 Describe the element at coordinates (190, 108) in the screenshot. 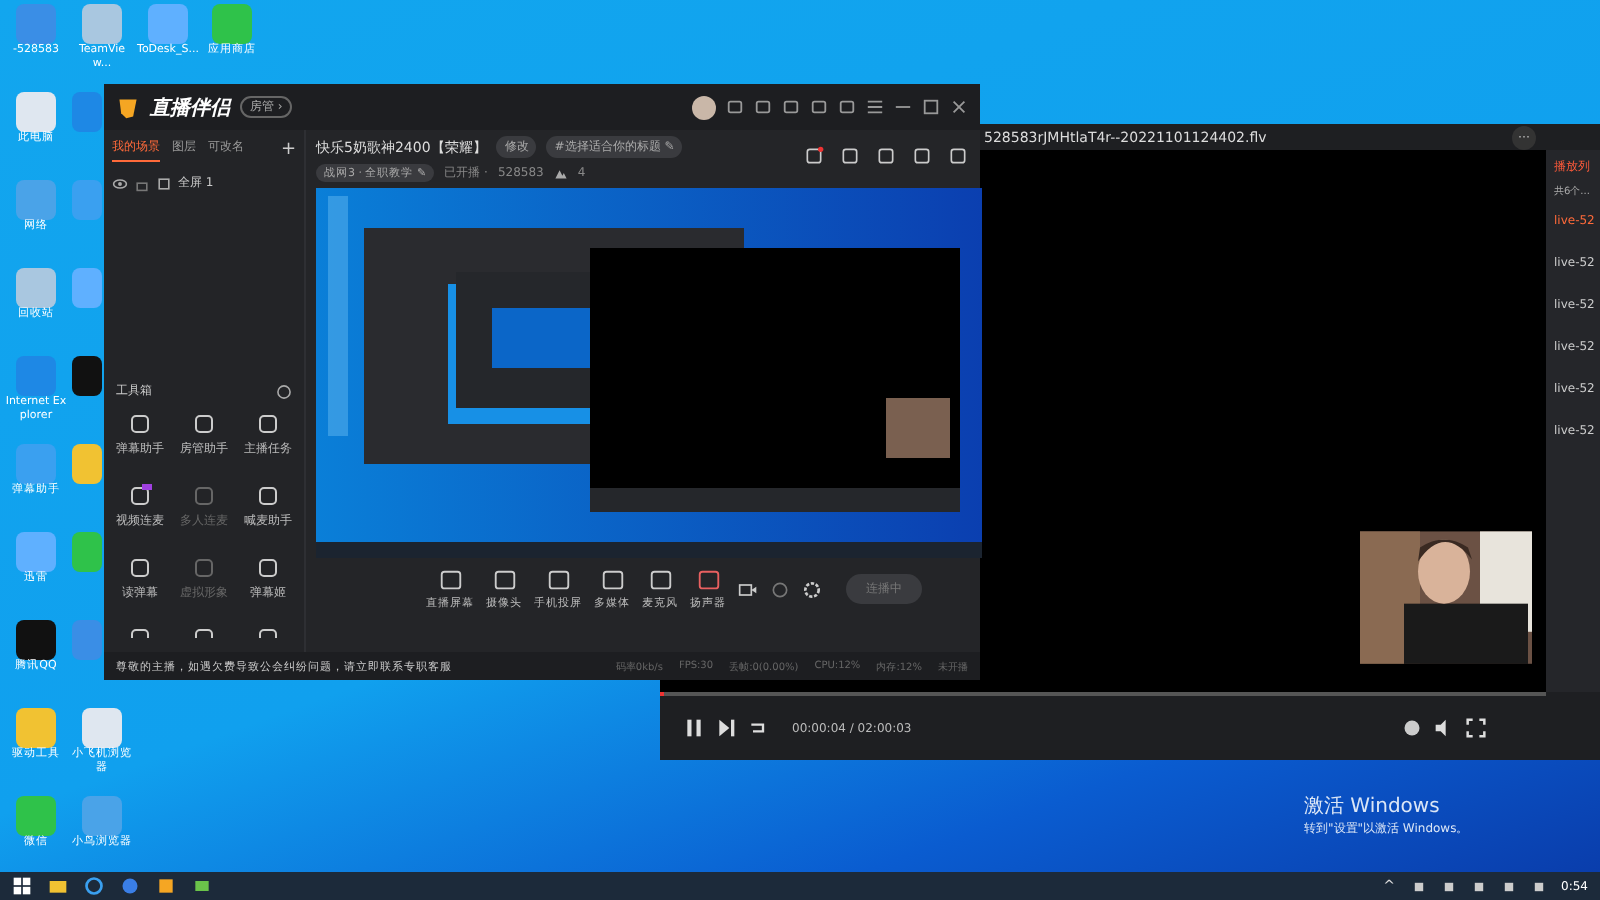

I see `app-name: 直播伴侣` at that location.